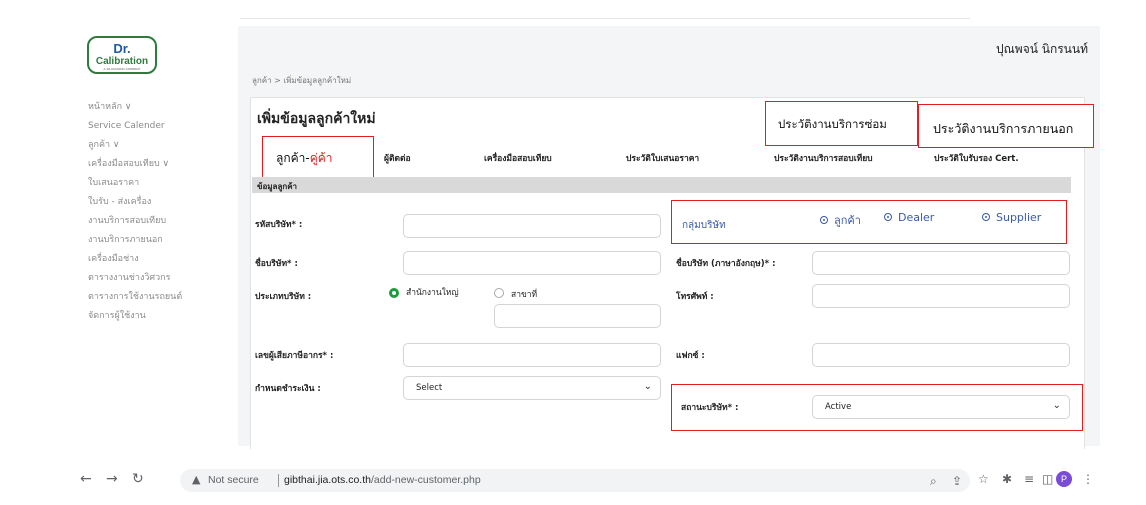 The width and height of the screenshot is (1146, 505). I want to click on sidebar-item-engineer-schedule: ตารางงานช่างวิศวกร, so click(135, 278).